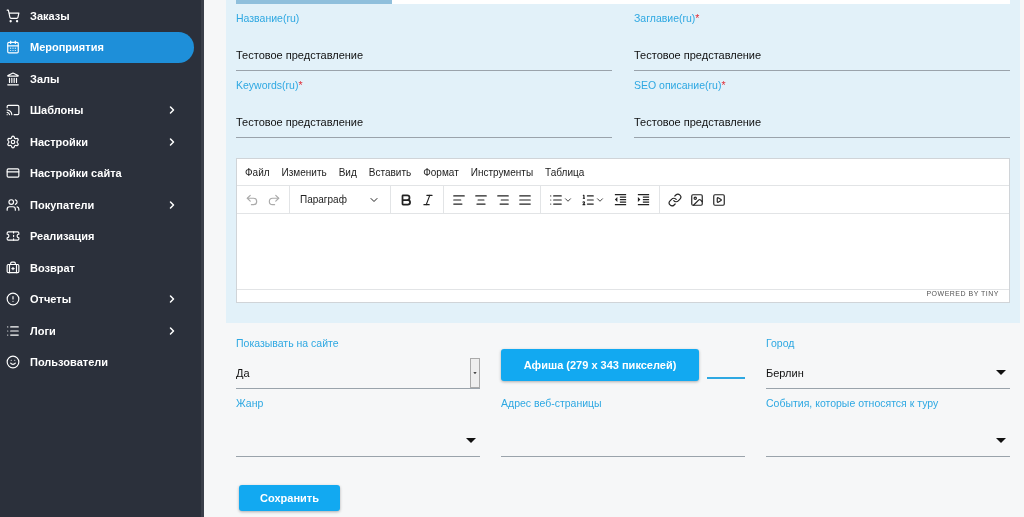 The image size is (1024, 517). What do you see at coordinates (853, 404) in the screenshot?
I see `field-label: События, которые относятся к туру` at bounding box center [853, 404].